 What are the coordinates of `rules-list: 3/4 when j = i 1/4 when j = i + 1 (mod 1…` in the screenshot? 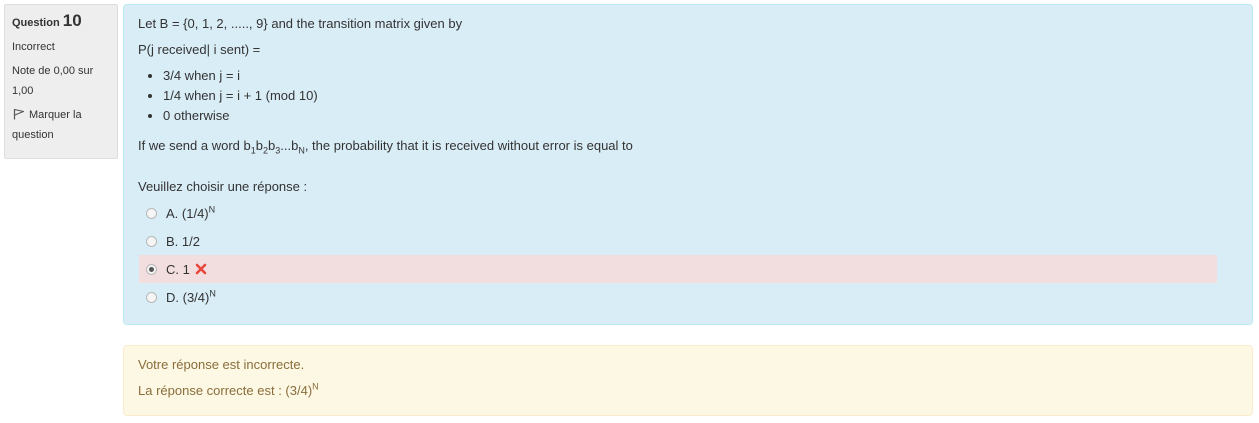 It's located at (688, 96).